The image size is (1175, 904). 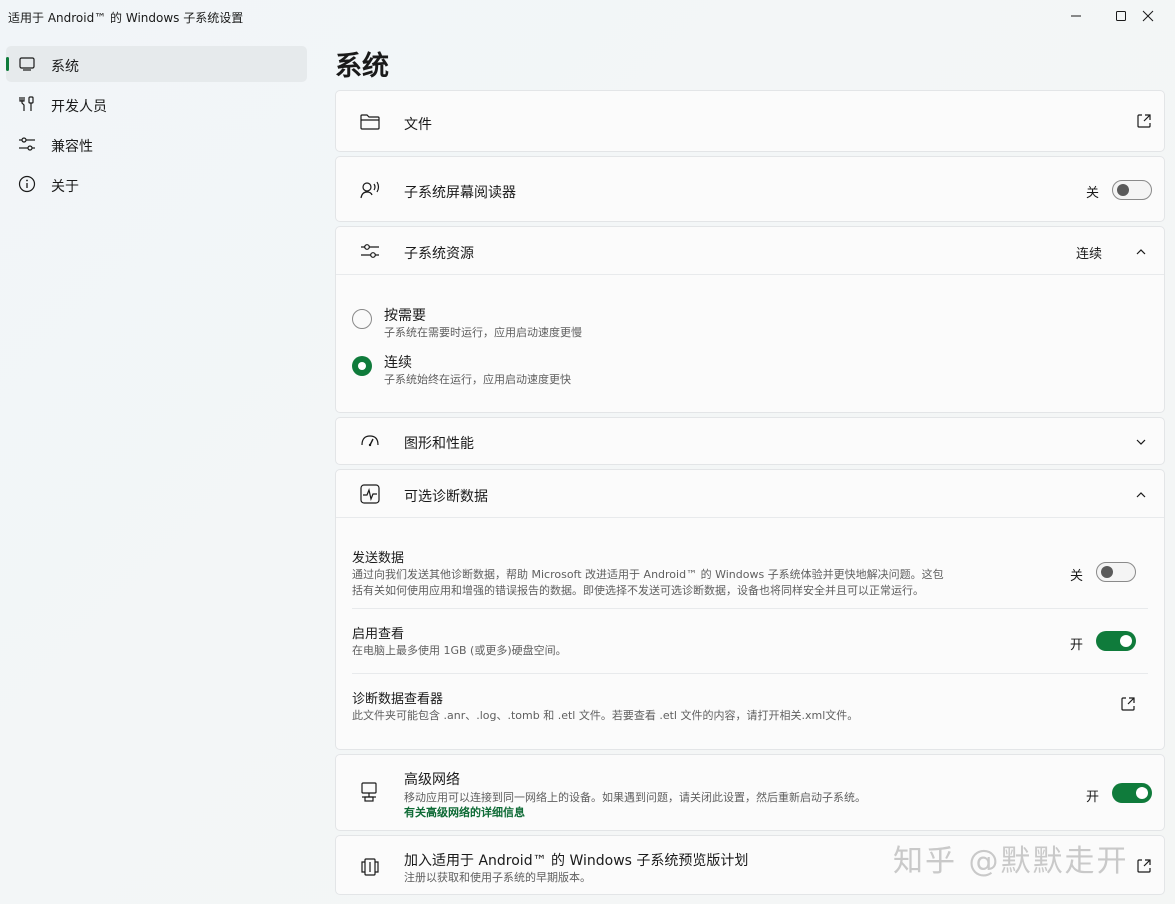 What do you see at coordinates (497, 877) in the screenshot?
I see `preview-program-desc: 注册以获取和使用子系统的早期版本。` at bounding box center [497, 877].